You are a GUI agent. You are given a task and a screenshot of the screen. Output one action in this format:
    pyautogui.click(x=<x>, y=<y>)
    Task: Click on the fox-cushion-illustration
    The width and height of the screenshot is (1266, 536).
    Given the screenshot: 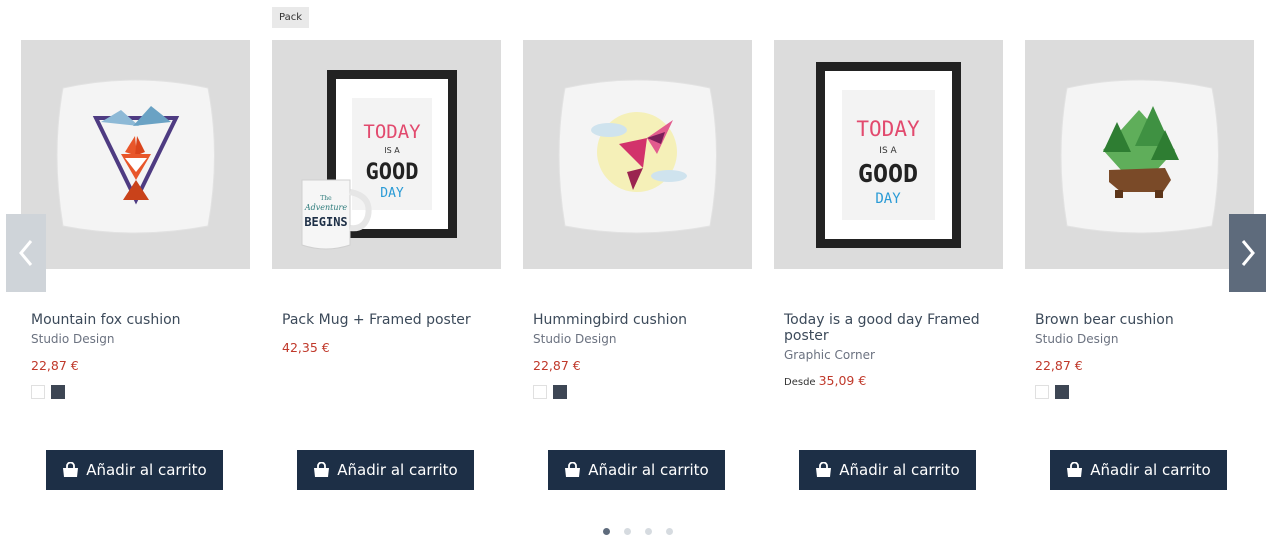 What is the action you would take?
    pyautogui.click(x=135, y=156)
    